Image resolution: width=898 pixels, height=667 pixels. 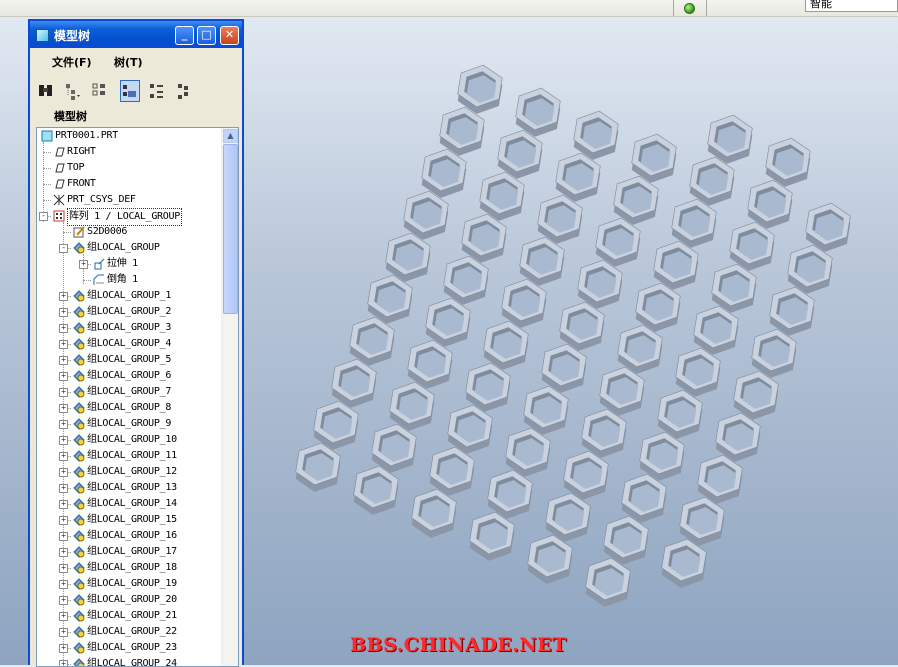 What do you see at coordinates (229, 35) in the screenshot?
I see `close-button: ✕` at bounding box center [229, 35].